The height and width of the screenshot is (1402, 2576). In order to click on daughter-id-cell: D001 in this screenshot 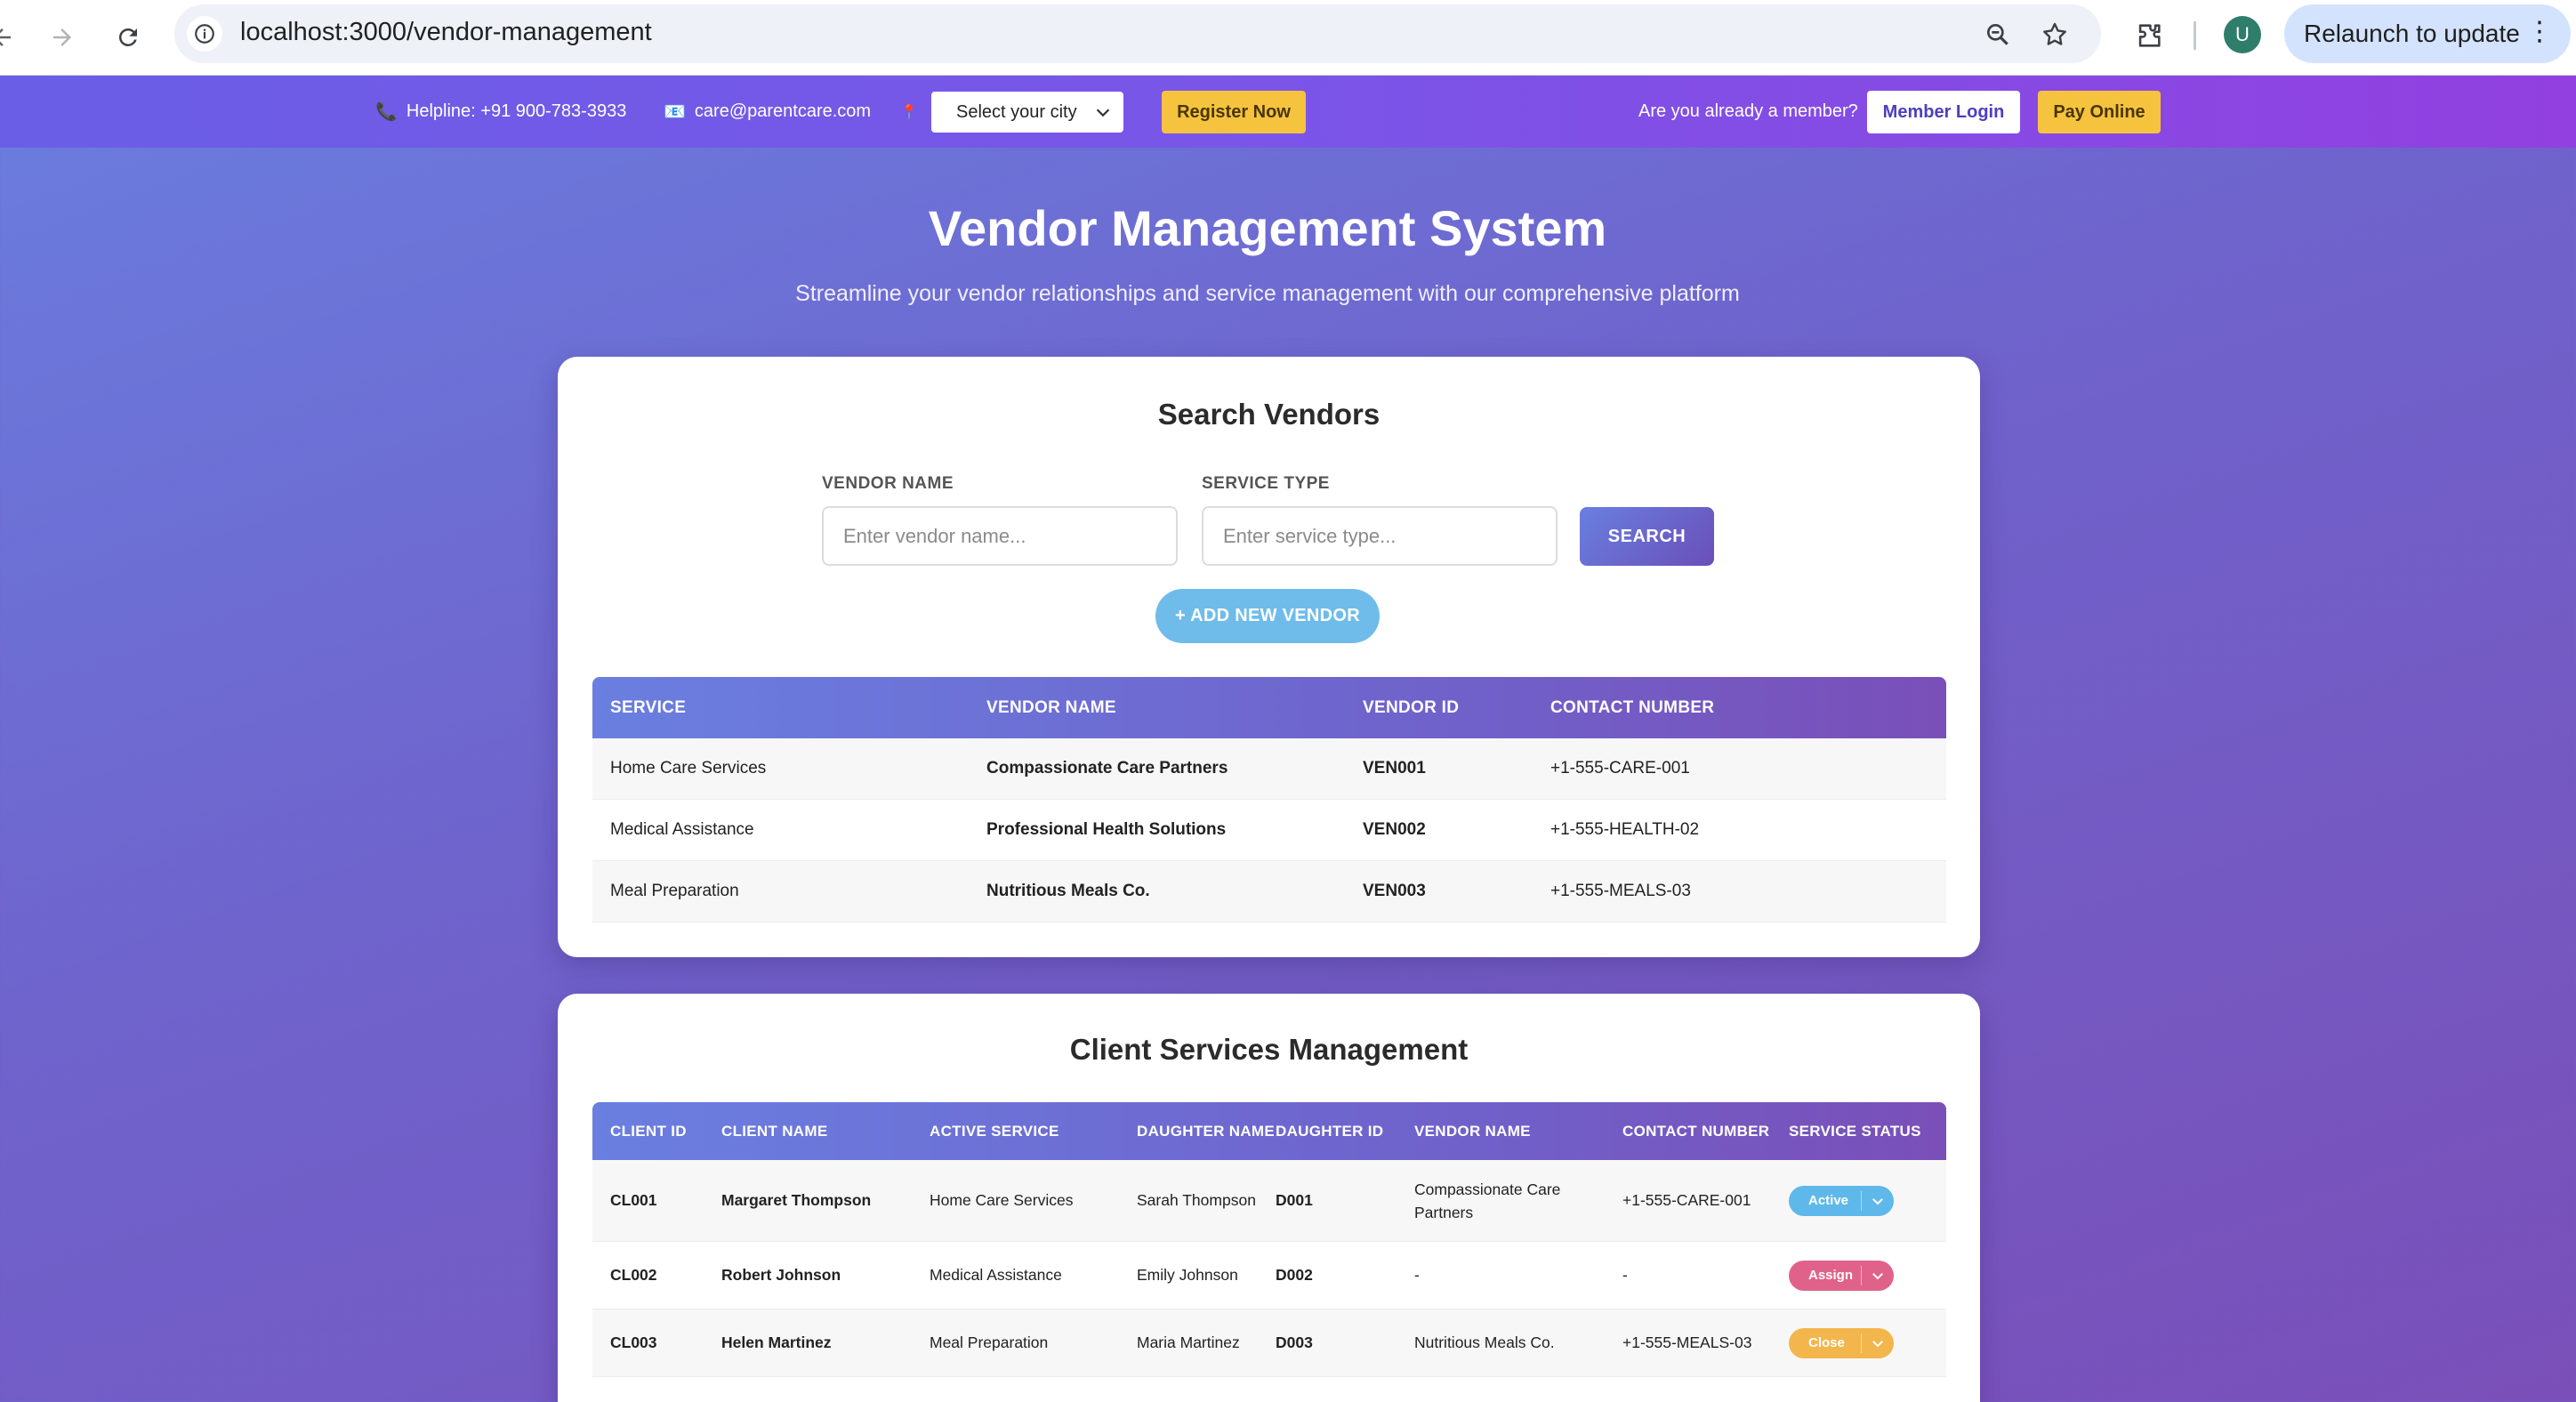, I will do `click(1294, 1200)`.